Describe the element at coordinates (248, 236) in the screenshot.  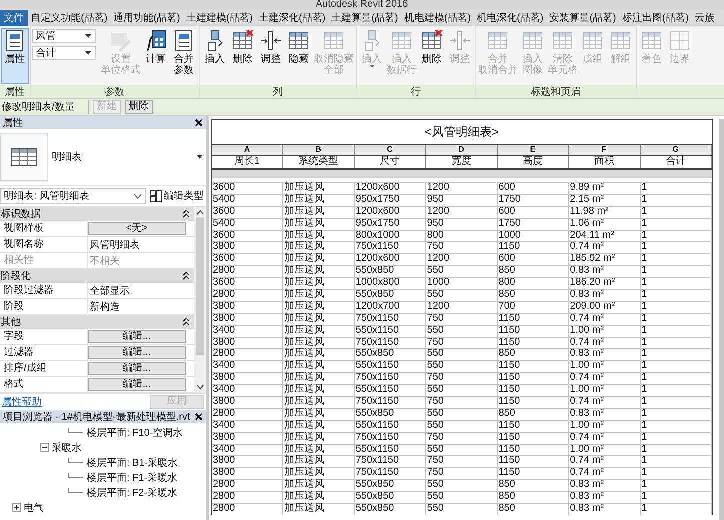
I see `table-cell: 3600` at that location.